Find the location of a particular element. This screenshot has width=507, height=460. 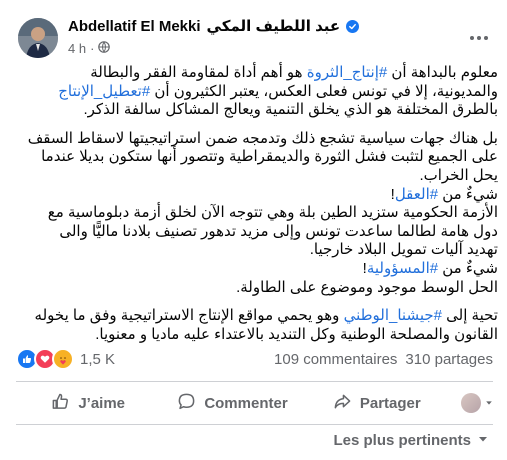

share-icon is located at coordinates (342, 403).